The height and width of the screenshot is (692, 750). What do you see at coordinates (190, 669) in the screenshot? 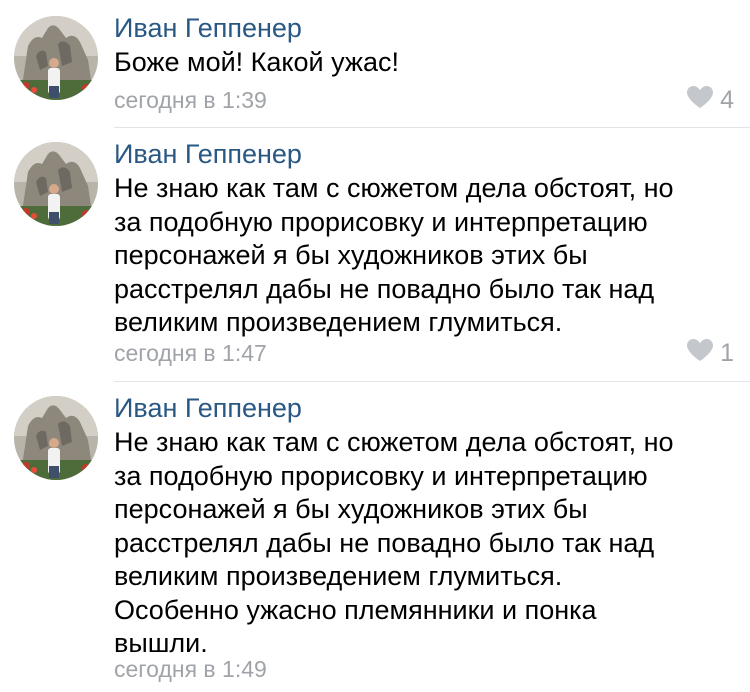
I see `comment-timestamp: сегодня в 1:49` at bounding box center [190, 669].